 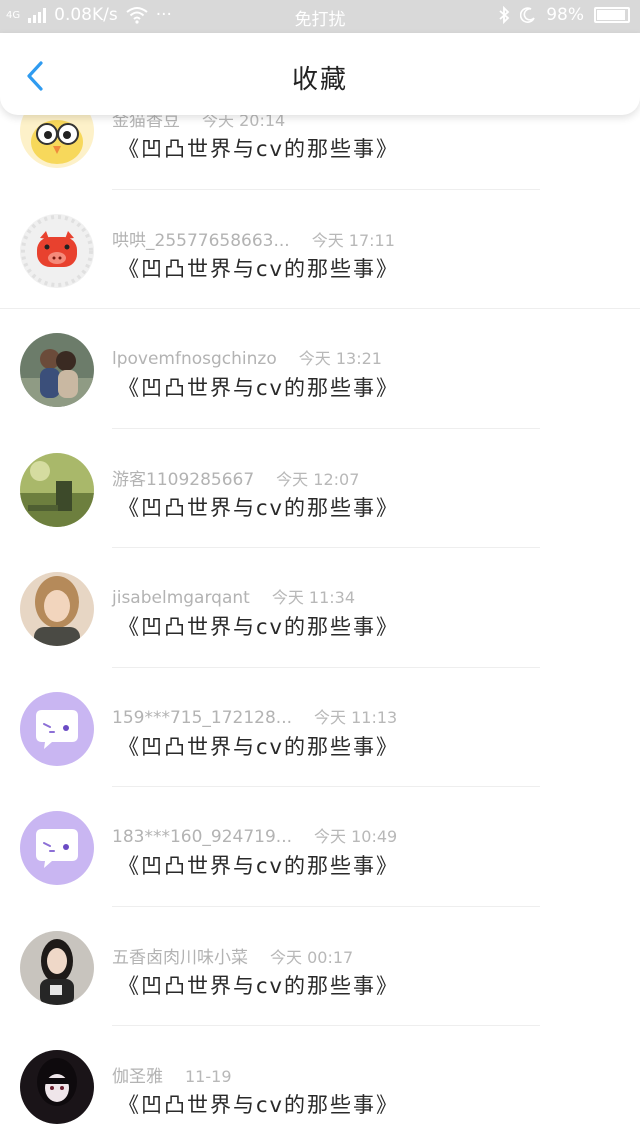 What do you see at coordinates (183, 479) in the screenshot?
I see `username: 游客1109285667` at bounding box center [183, 479].